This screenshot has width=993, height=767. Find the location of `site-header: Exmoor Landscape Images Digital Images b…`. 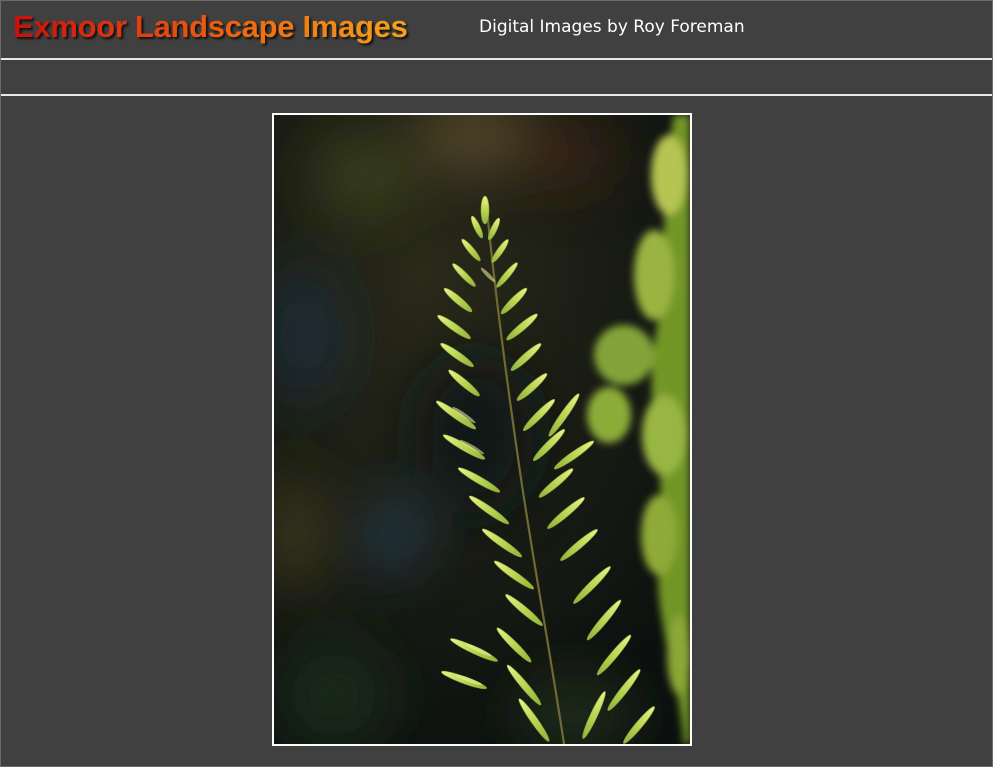

site-header: Exmoor Landscape Images Digital Images b… is located at coordinates (496, 29).